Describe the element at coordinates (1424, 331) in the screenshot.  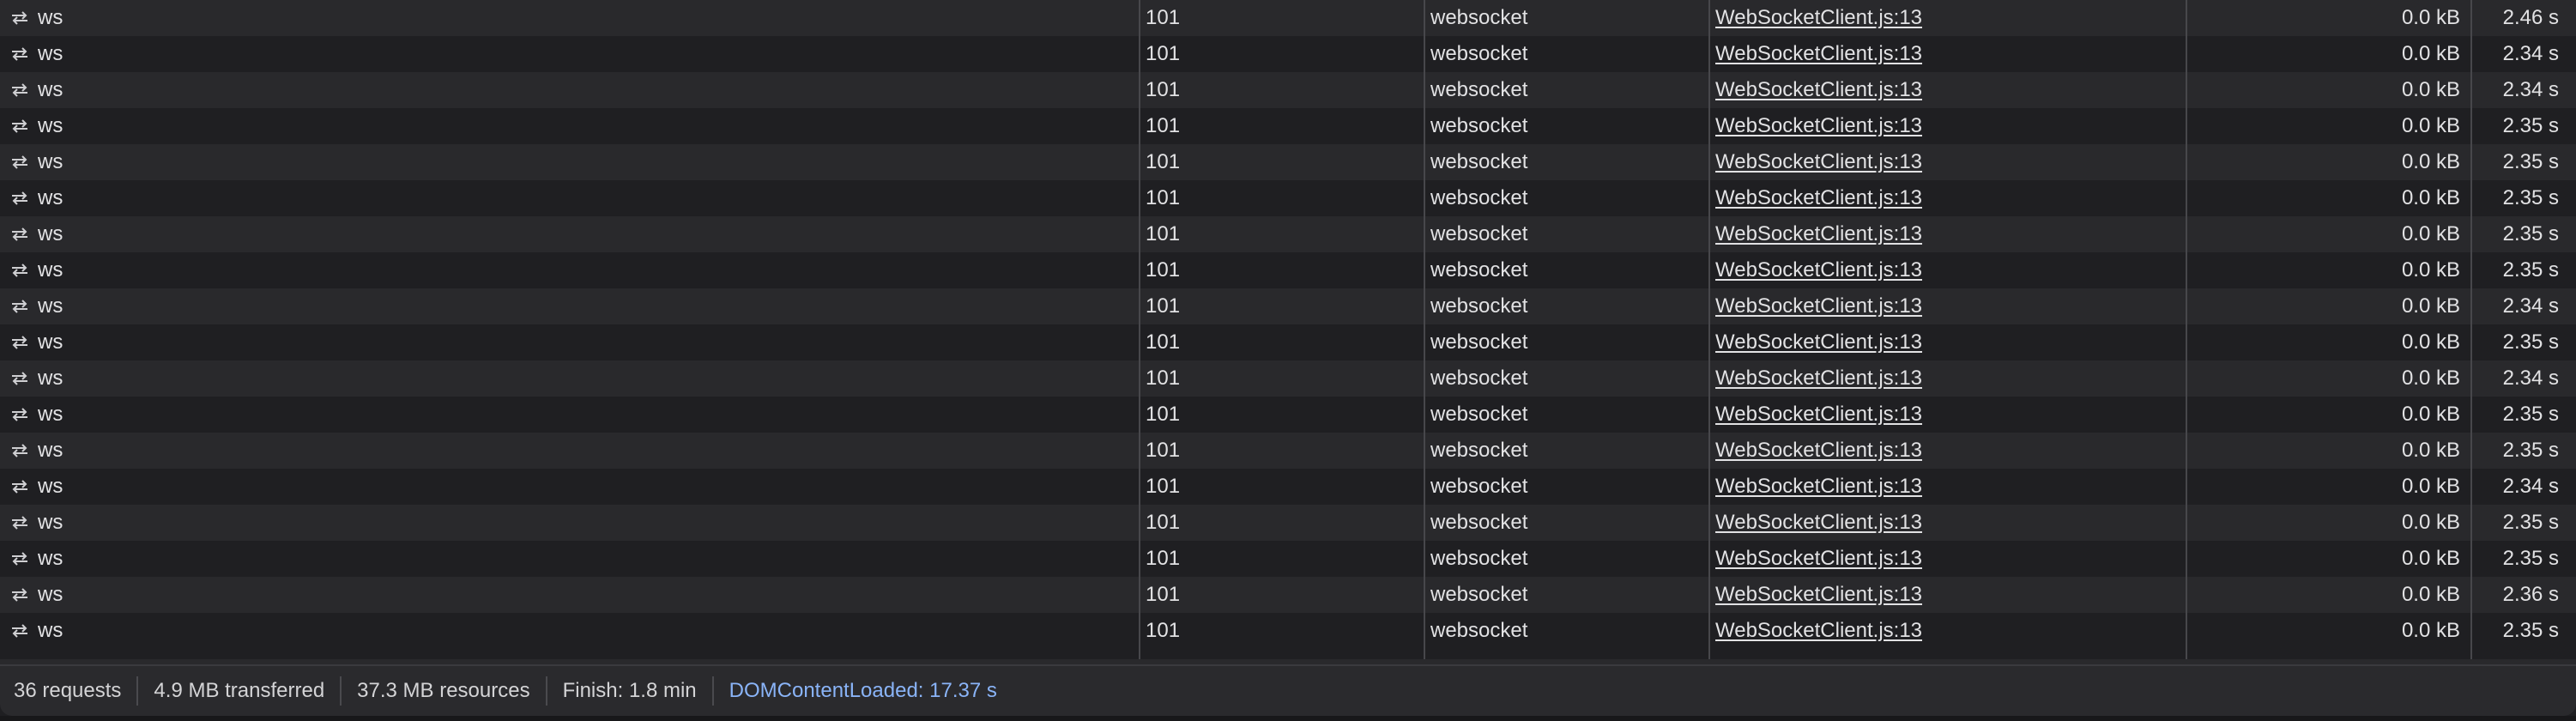
I see `column-divider-type` at that location.